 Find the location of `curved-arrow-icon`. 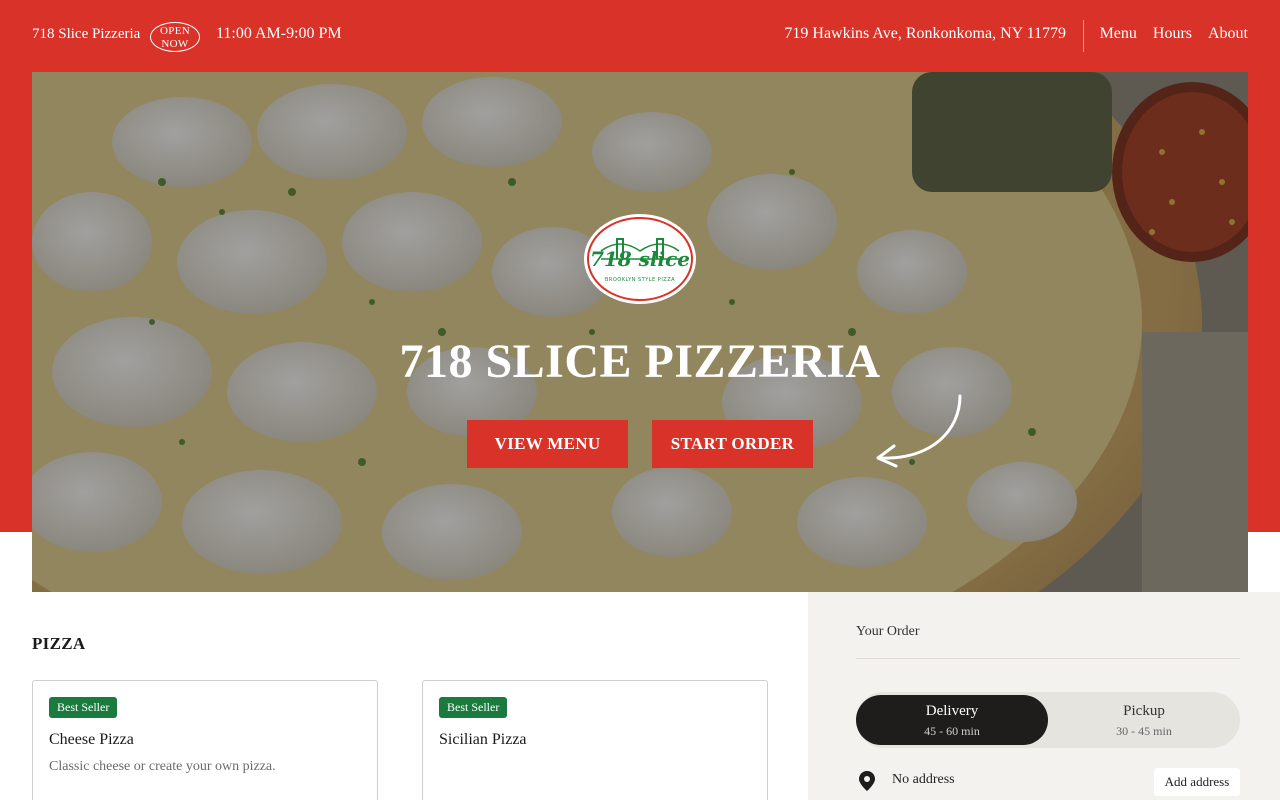

curved-arrow-icon is located at coordinates (919, 431).